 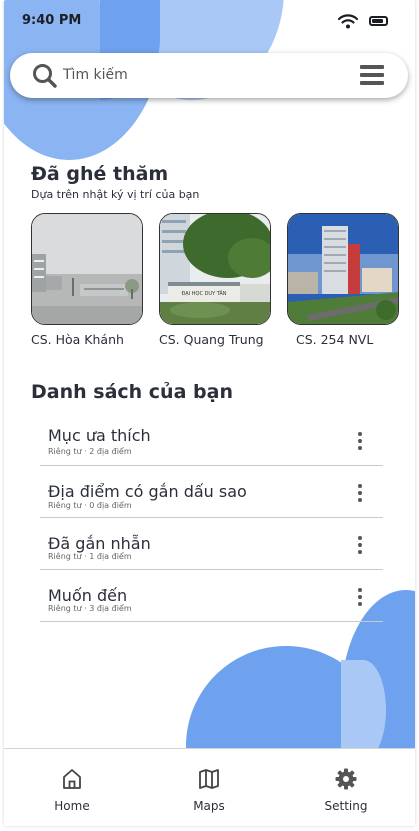 What do you see at coordinates (77, 339) in the screenshot?
I see `place-label: CS. Hòa Khánh` at bounding box center [77, 339].